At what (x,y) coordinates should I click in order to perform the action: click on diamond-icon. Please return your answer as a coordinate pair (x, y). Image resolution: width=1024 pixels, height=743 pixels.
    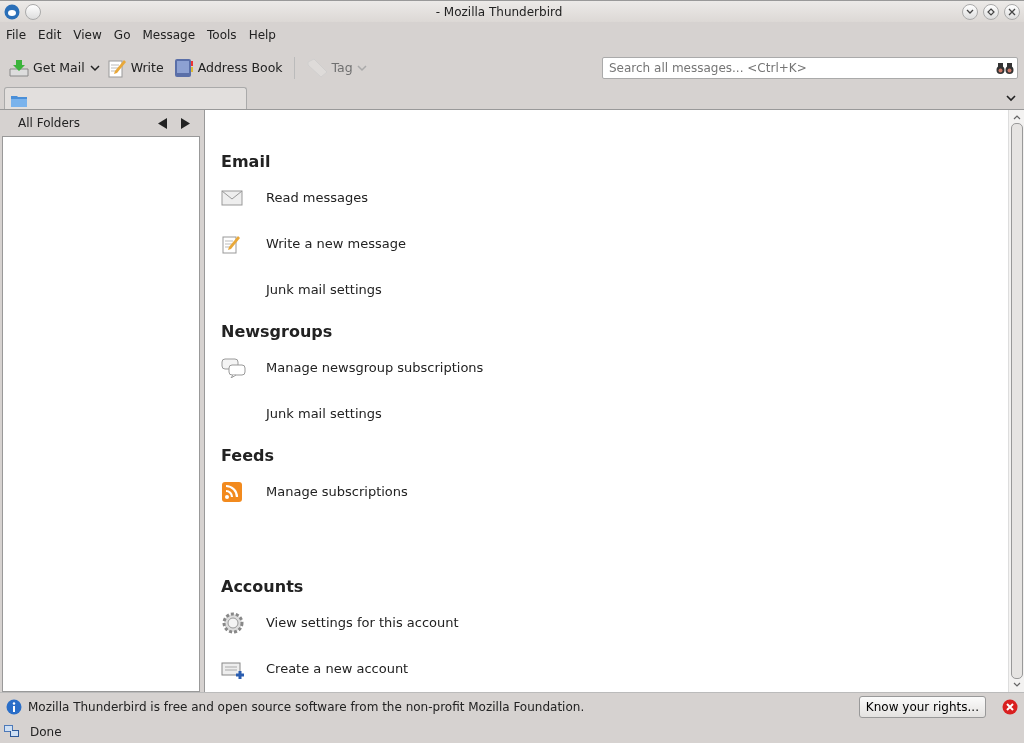
    Looking at the image, I should click on (991, 11).